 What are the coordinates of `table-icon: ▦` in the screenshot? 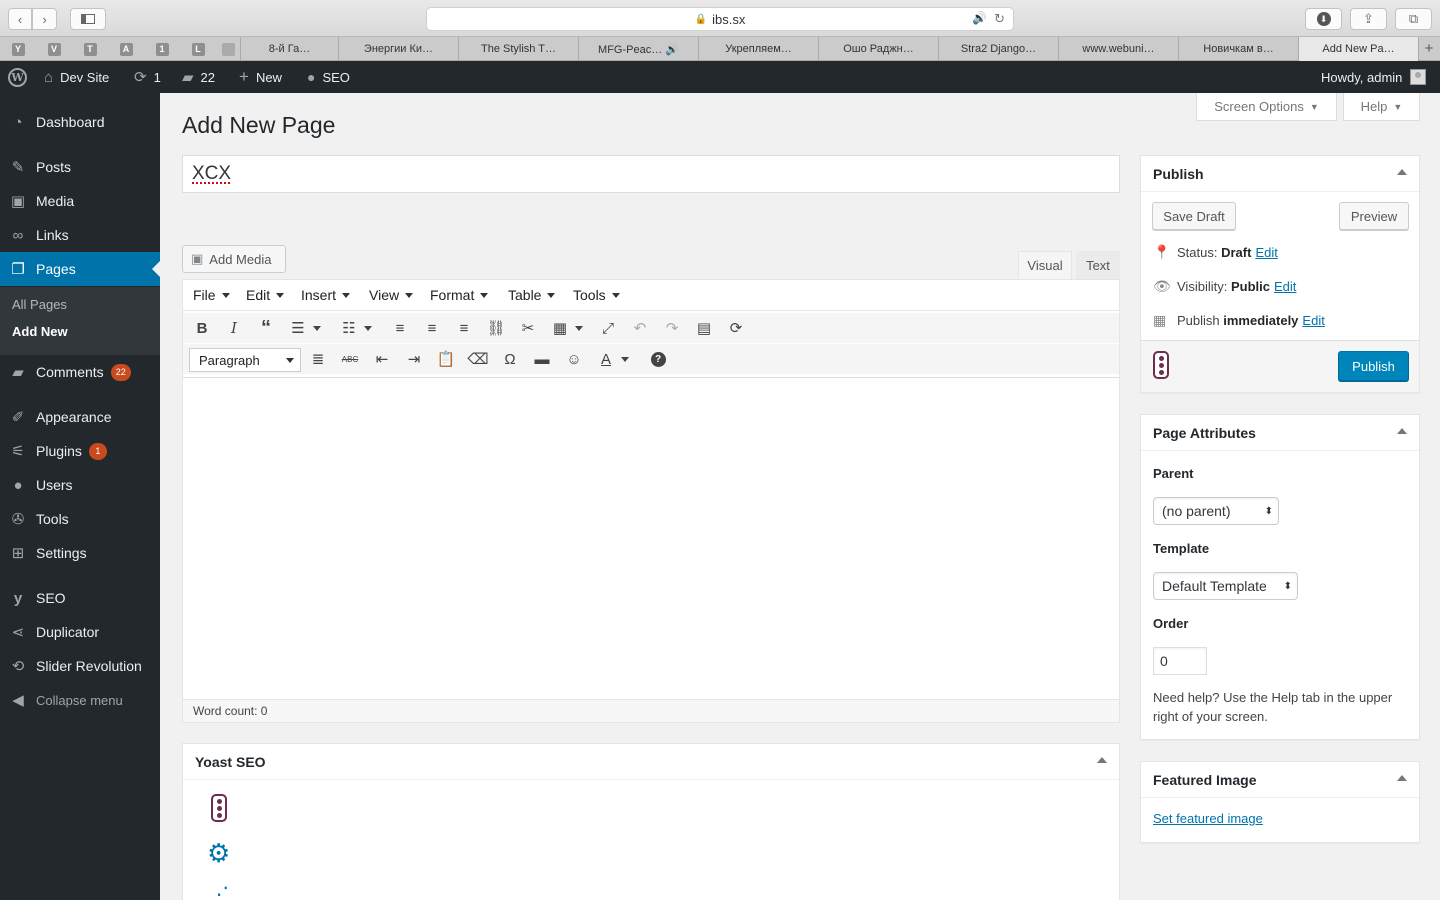 It's located at (566, 328).